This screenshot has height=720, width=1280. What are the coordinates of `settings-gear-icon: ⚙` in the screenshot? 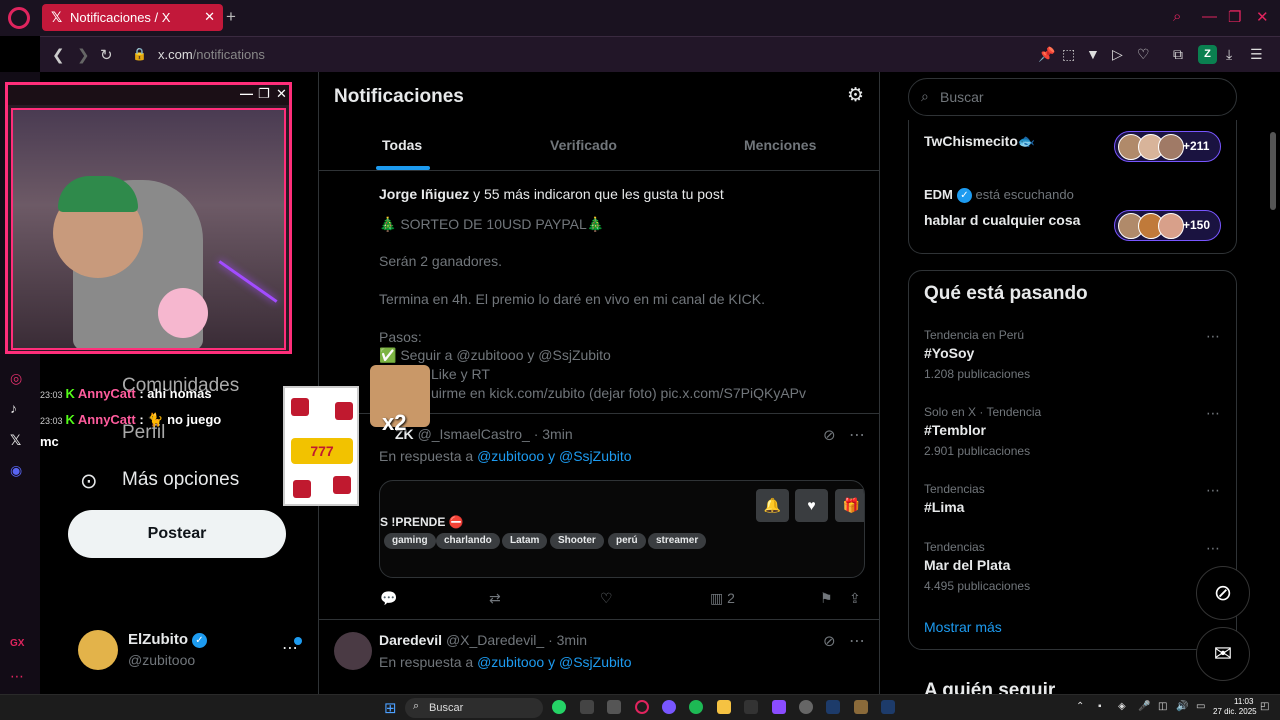 It's located at (855, 95).